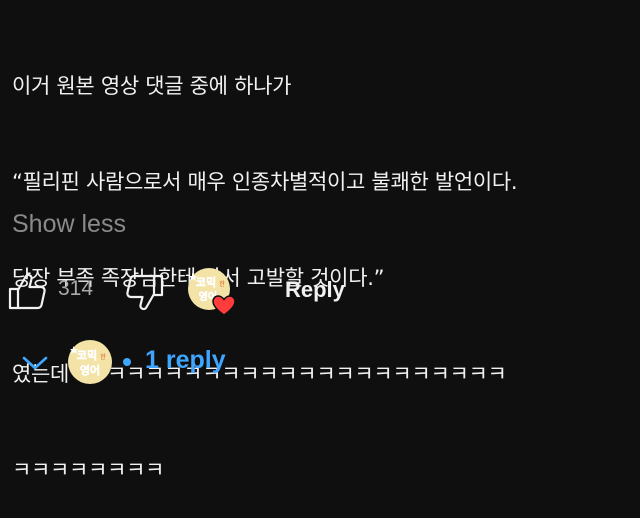  I want to click on toggle-replies-button, so click(35, 362).